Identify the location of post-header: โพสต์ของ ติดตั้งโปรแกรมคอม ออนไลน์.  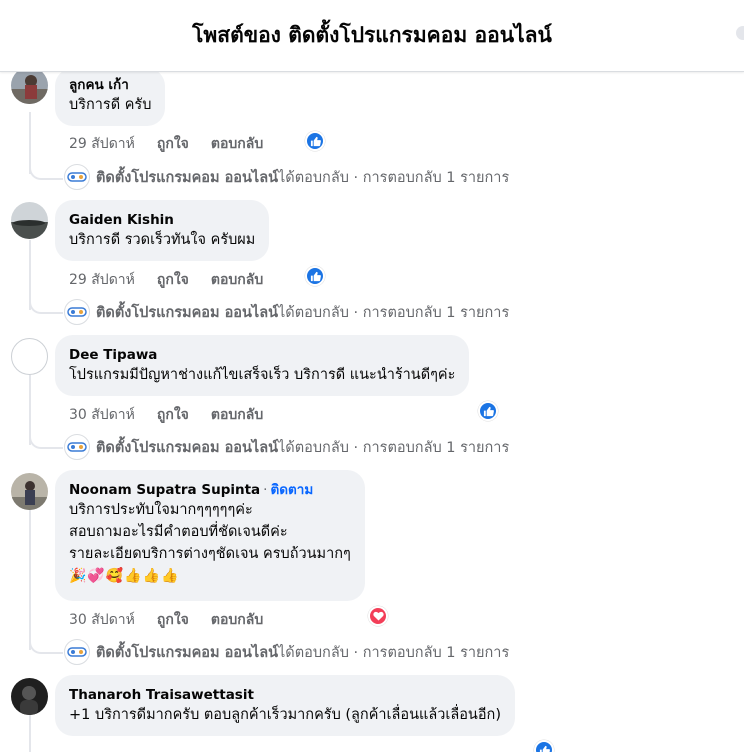
(372, 36).